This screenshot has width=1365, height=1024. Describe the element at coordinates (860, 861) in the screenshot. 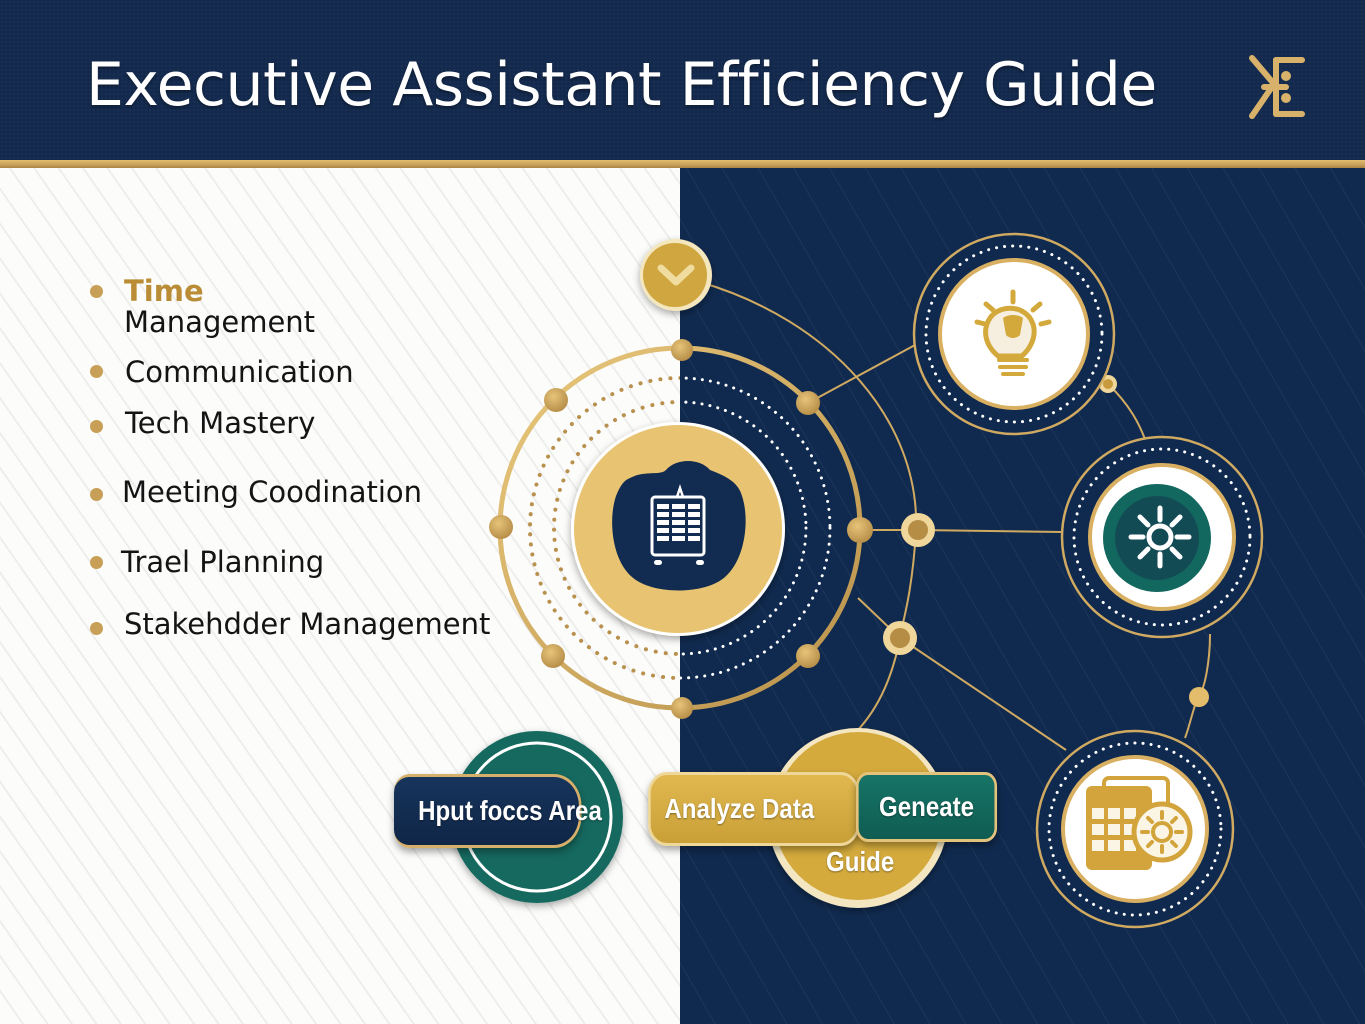

I see `guide-label: Guide` at that location.